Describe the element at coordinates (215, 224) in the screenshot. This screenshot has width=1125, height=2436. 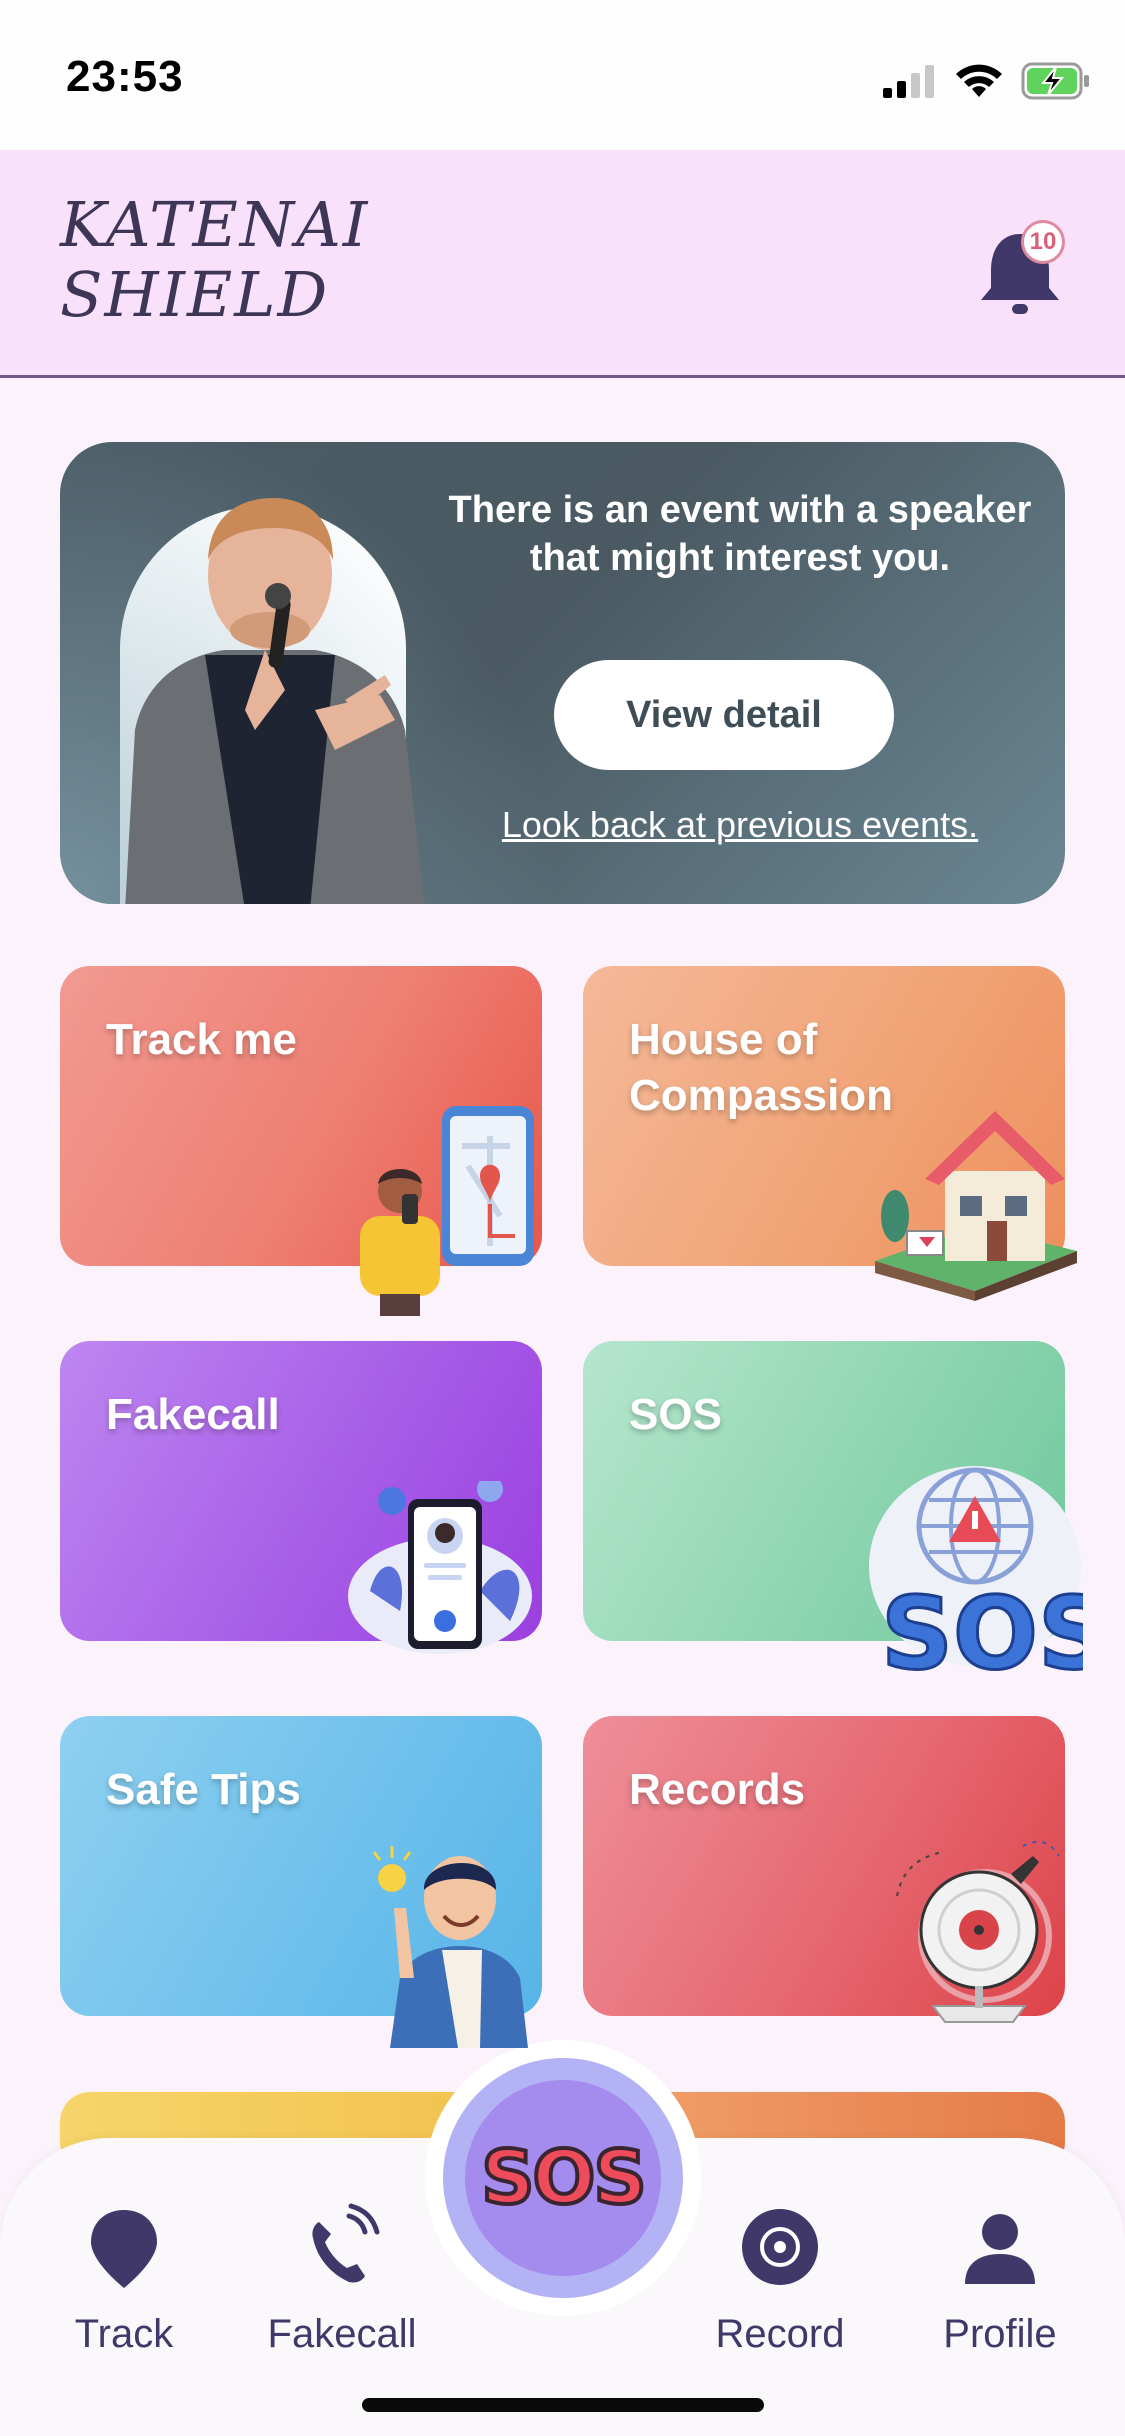
I see `logo-line-1: KATENAI` at that location.